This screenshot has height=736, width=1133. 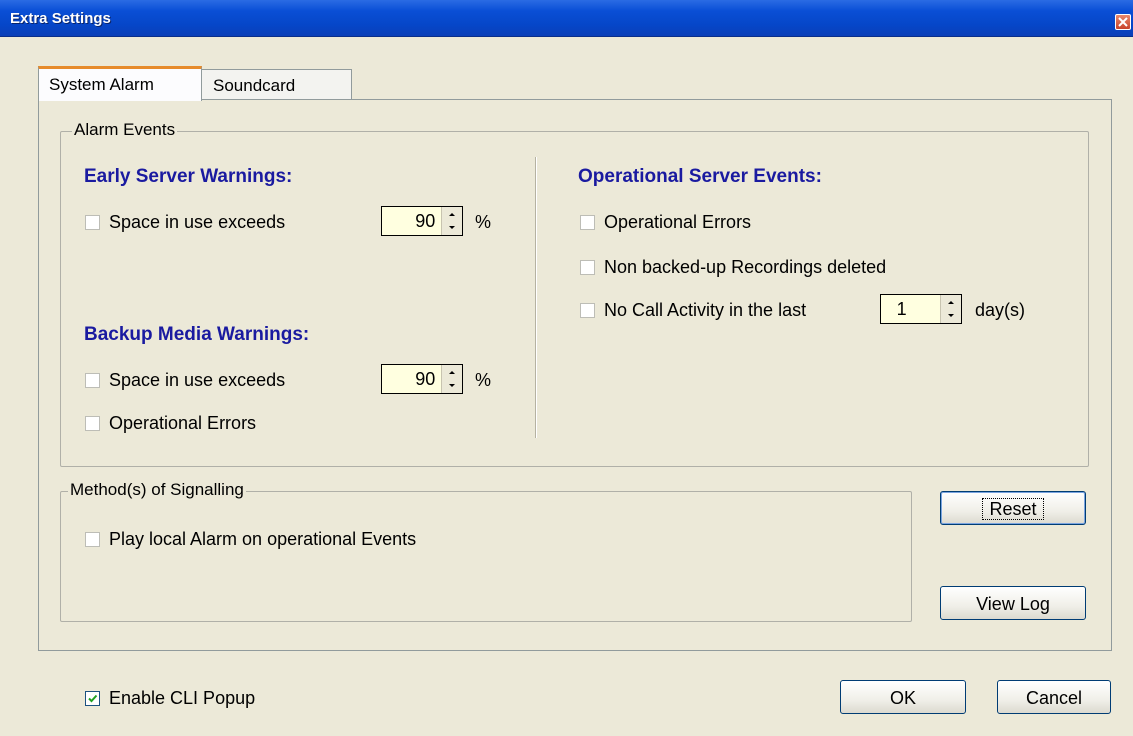 I want to click on signalling-legend: Method(s) of Signalling, so click(x=157, y=490).